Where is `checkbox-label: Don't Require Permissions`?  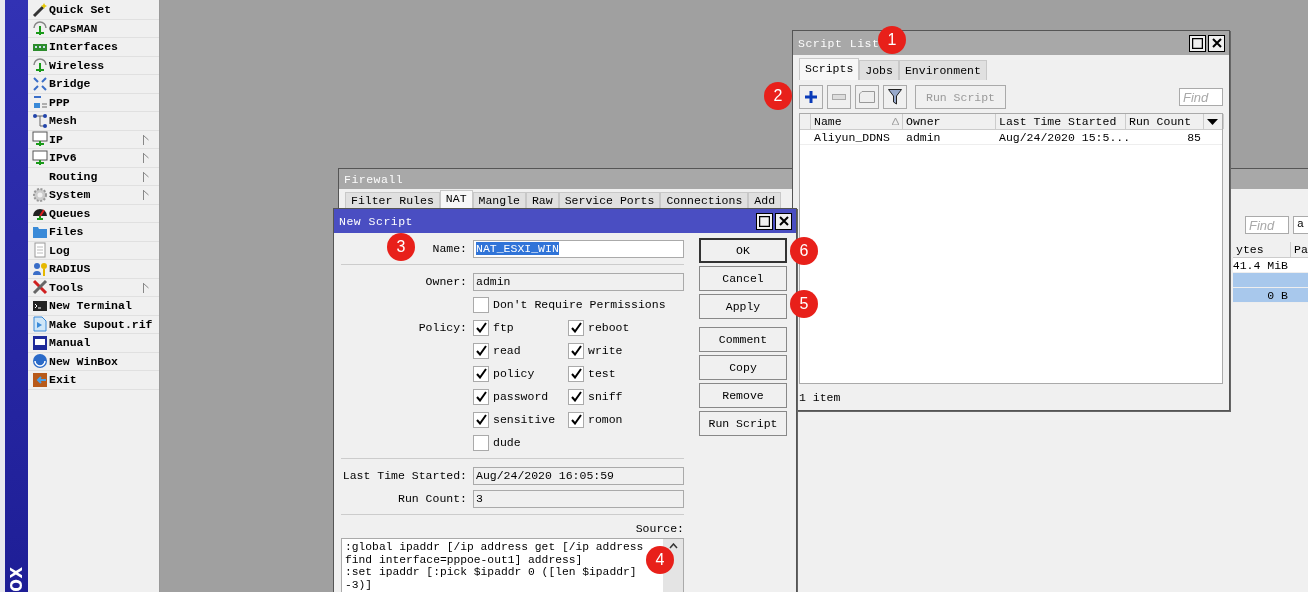 checkbox-label: Don't Require Permissions is located at coordinates (579, 304).